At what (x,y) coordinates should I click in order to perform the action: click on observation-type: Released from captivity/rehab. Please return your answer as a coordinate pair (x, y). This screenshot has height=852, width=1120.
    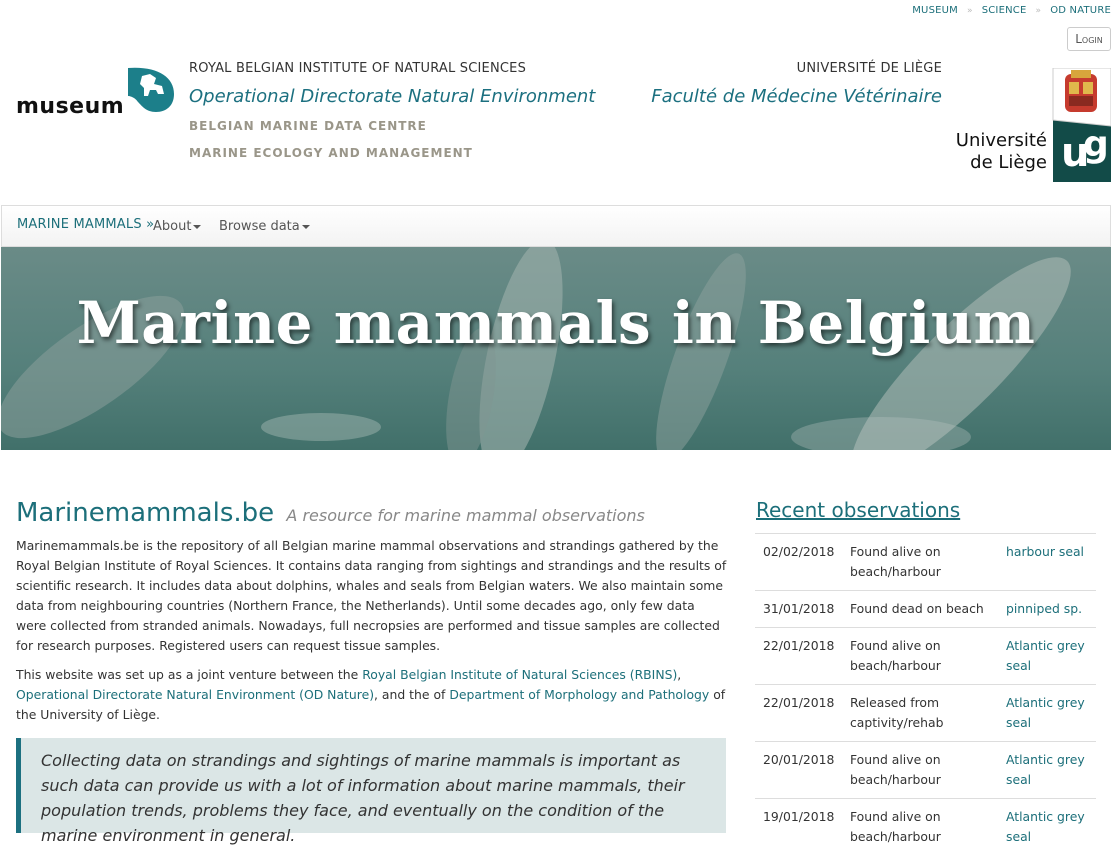
    Looking at the image, I should click on (897, 712).